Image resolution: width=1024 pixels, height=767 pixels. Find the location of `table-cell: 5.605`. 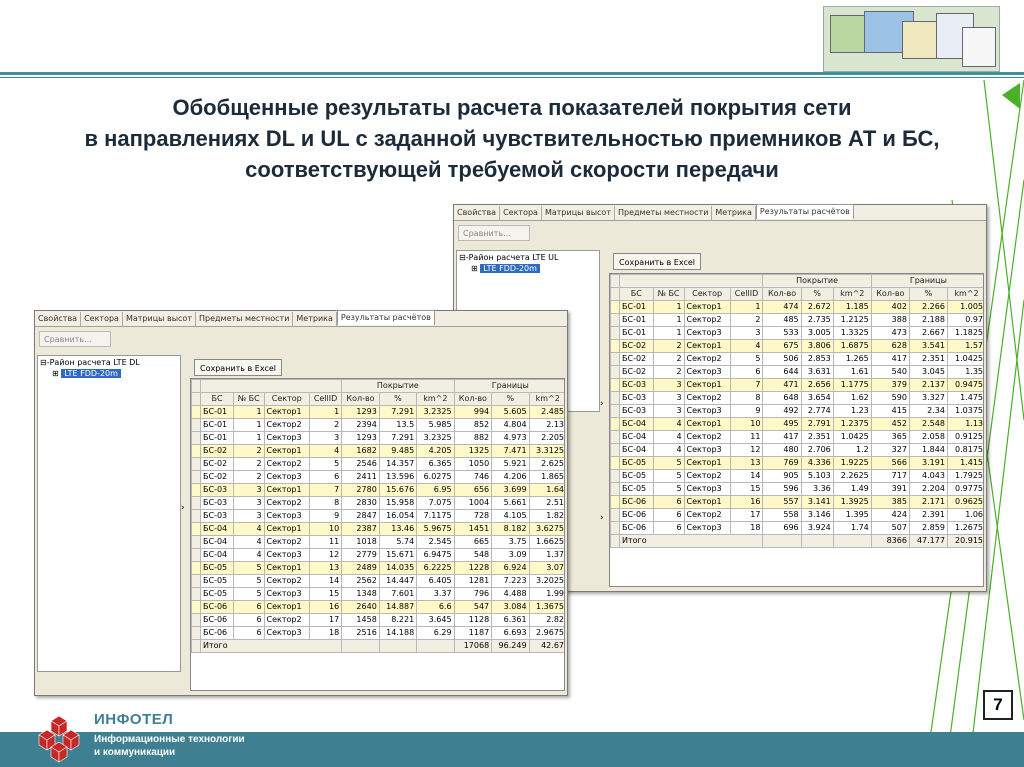

table-cell: 5.605 is located at coordinates (510, 412).